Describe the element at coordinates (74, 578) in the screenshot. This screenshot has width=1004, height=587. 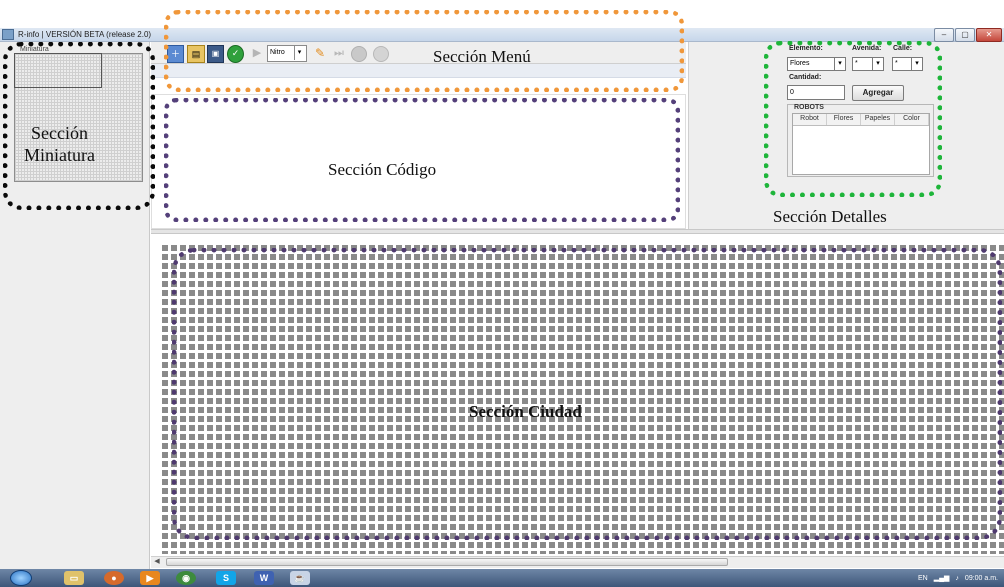
I see `file-explorer-icon: ▭` at that location.